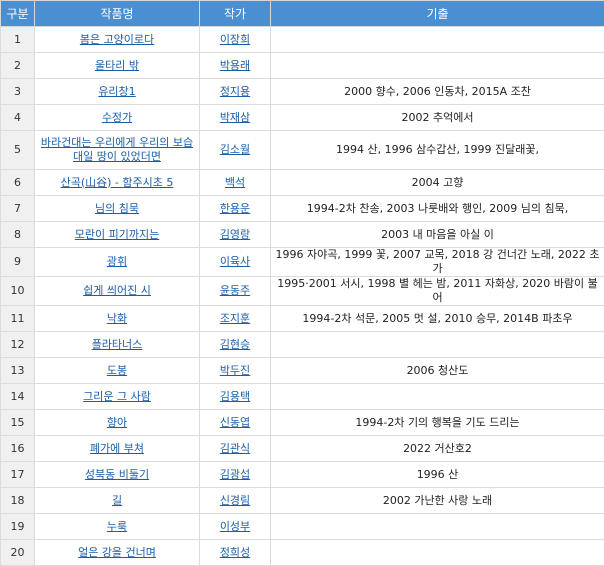  What do you see at coordinates (116, 91) in the screenshot?
I see `title-link: 유리창1` at bounding box center [116, 91].